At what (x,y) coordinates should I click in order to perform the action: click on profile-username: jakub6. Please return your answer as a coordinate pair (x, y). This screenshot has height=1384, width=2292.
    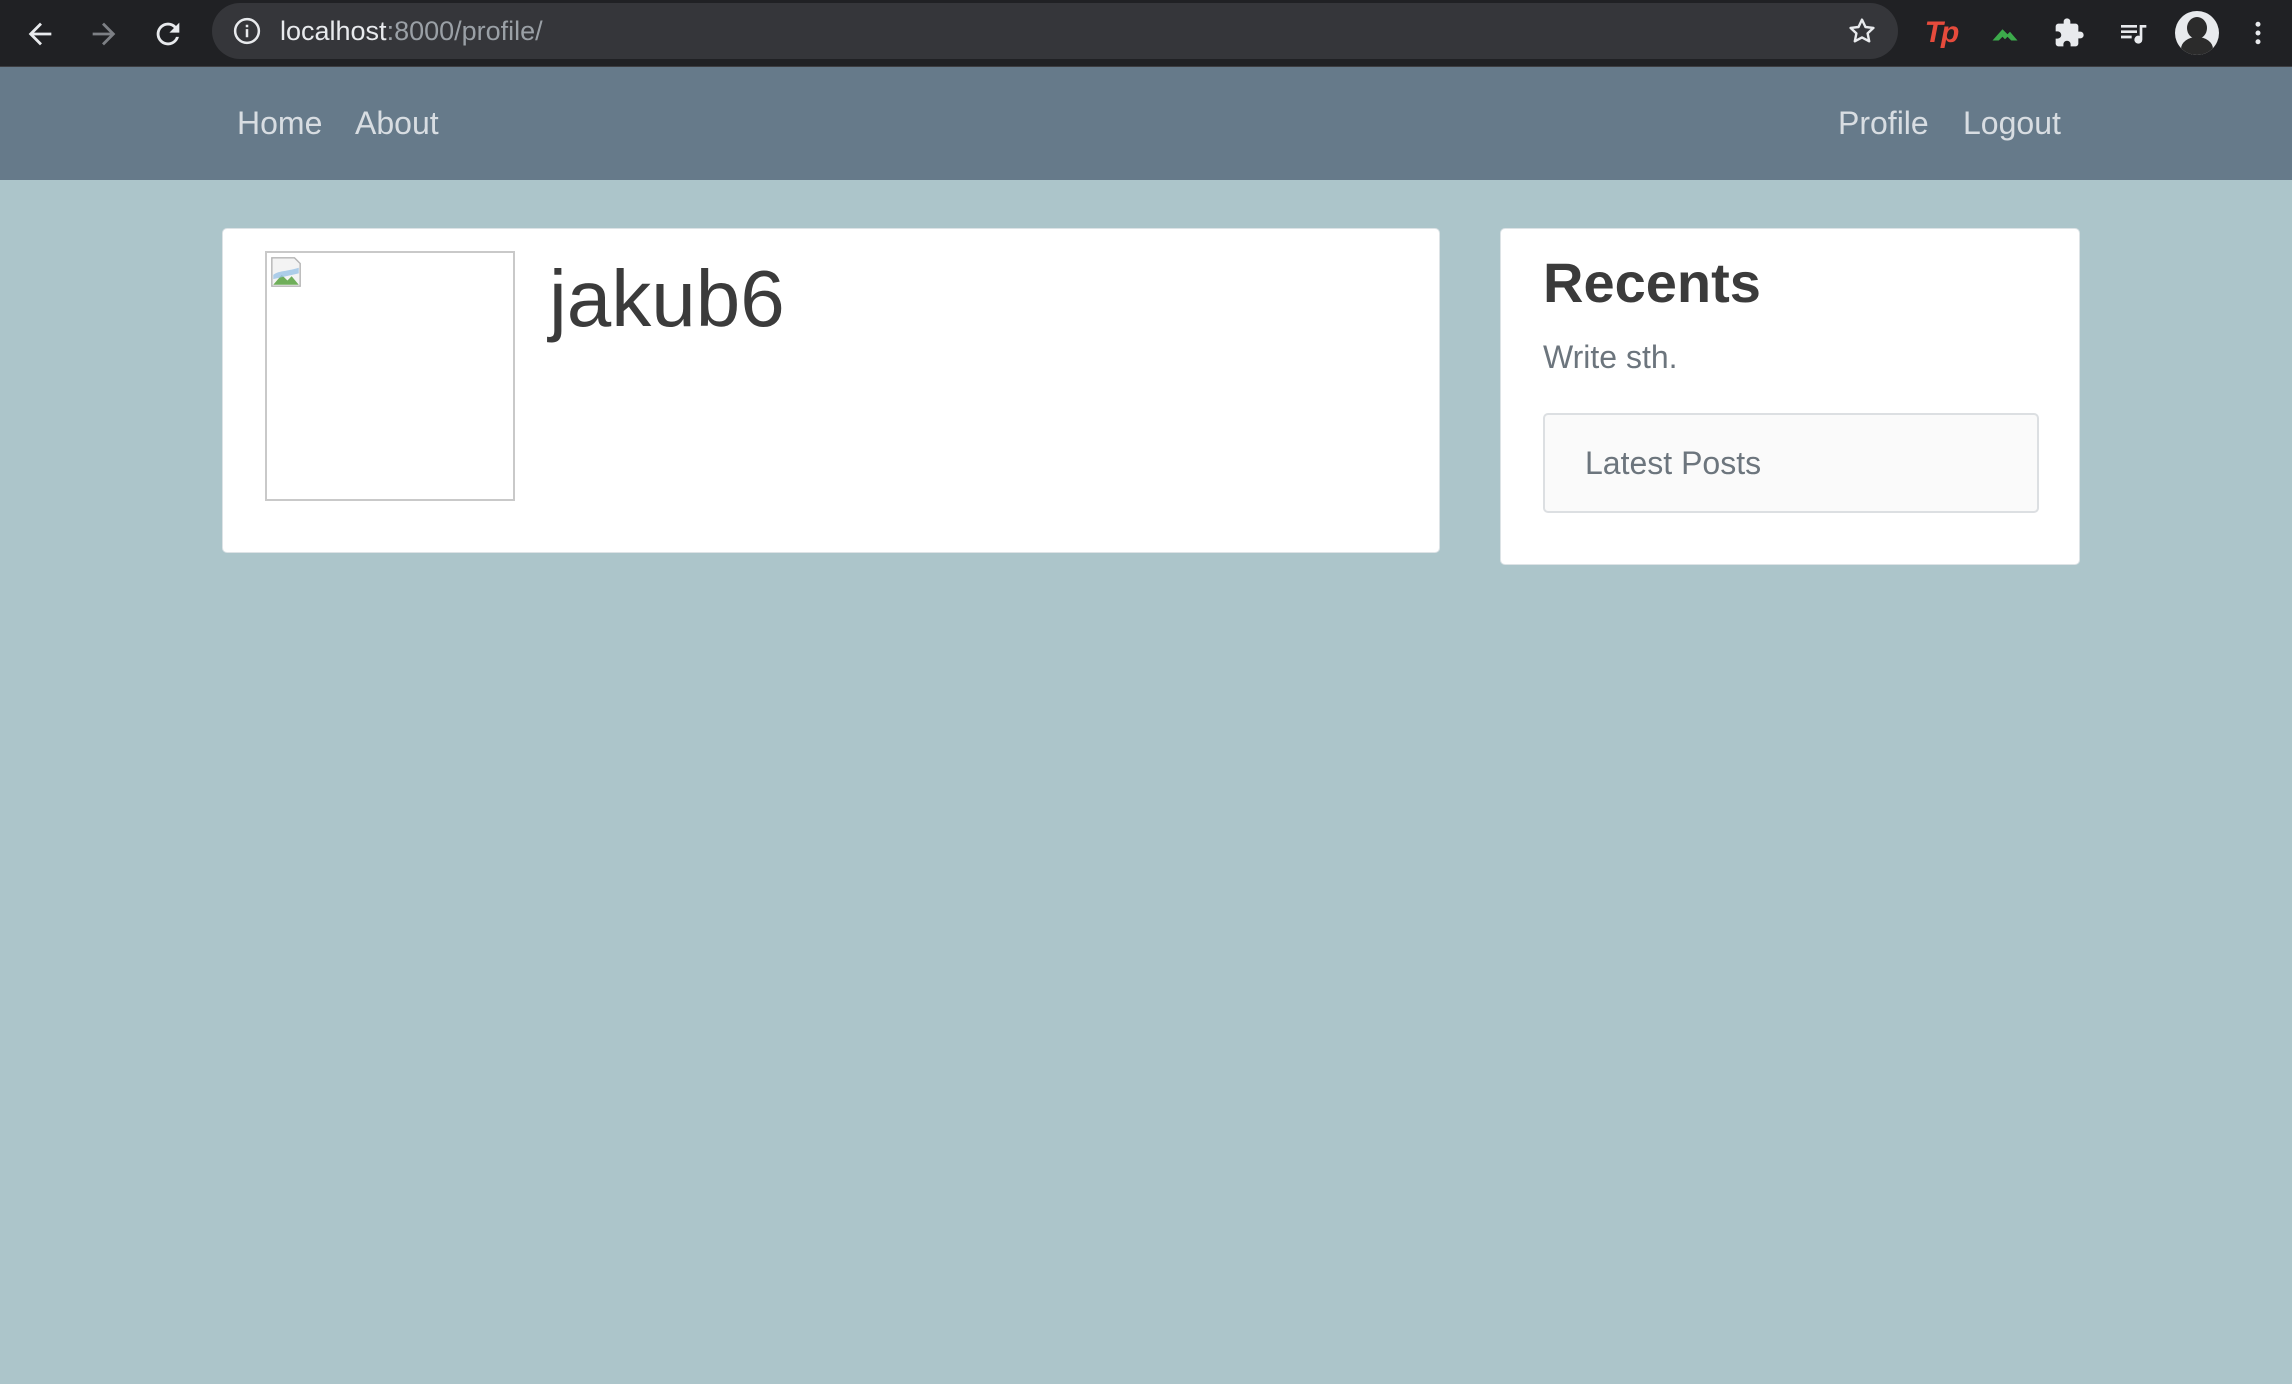
    Looking at the image, I should click on (667, 298).